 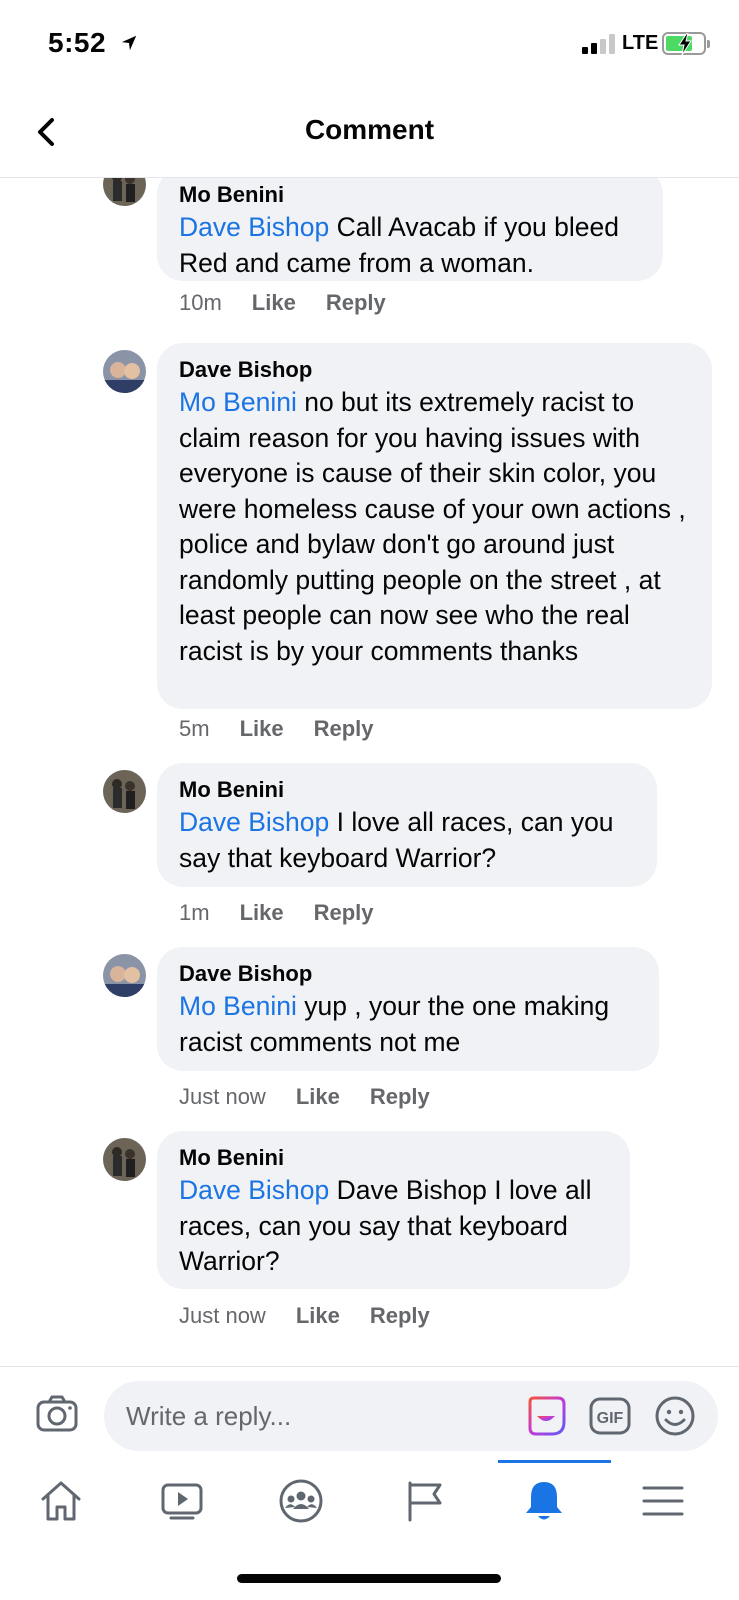 I want to click on notifications-icon, so click(x=544, y=1501).